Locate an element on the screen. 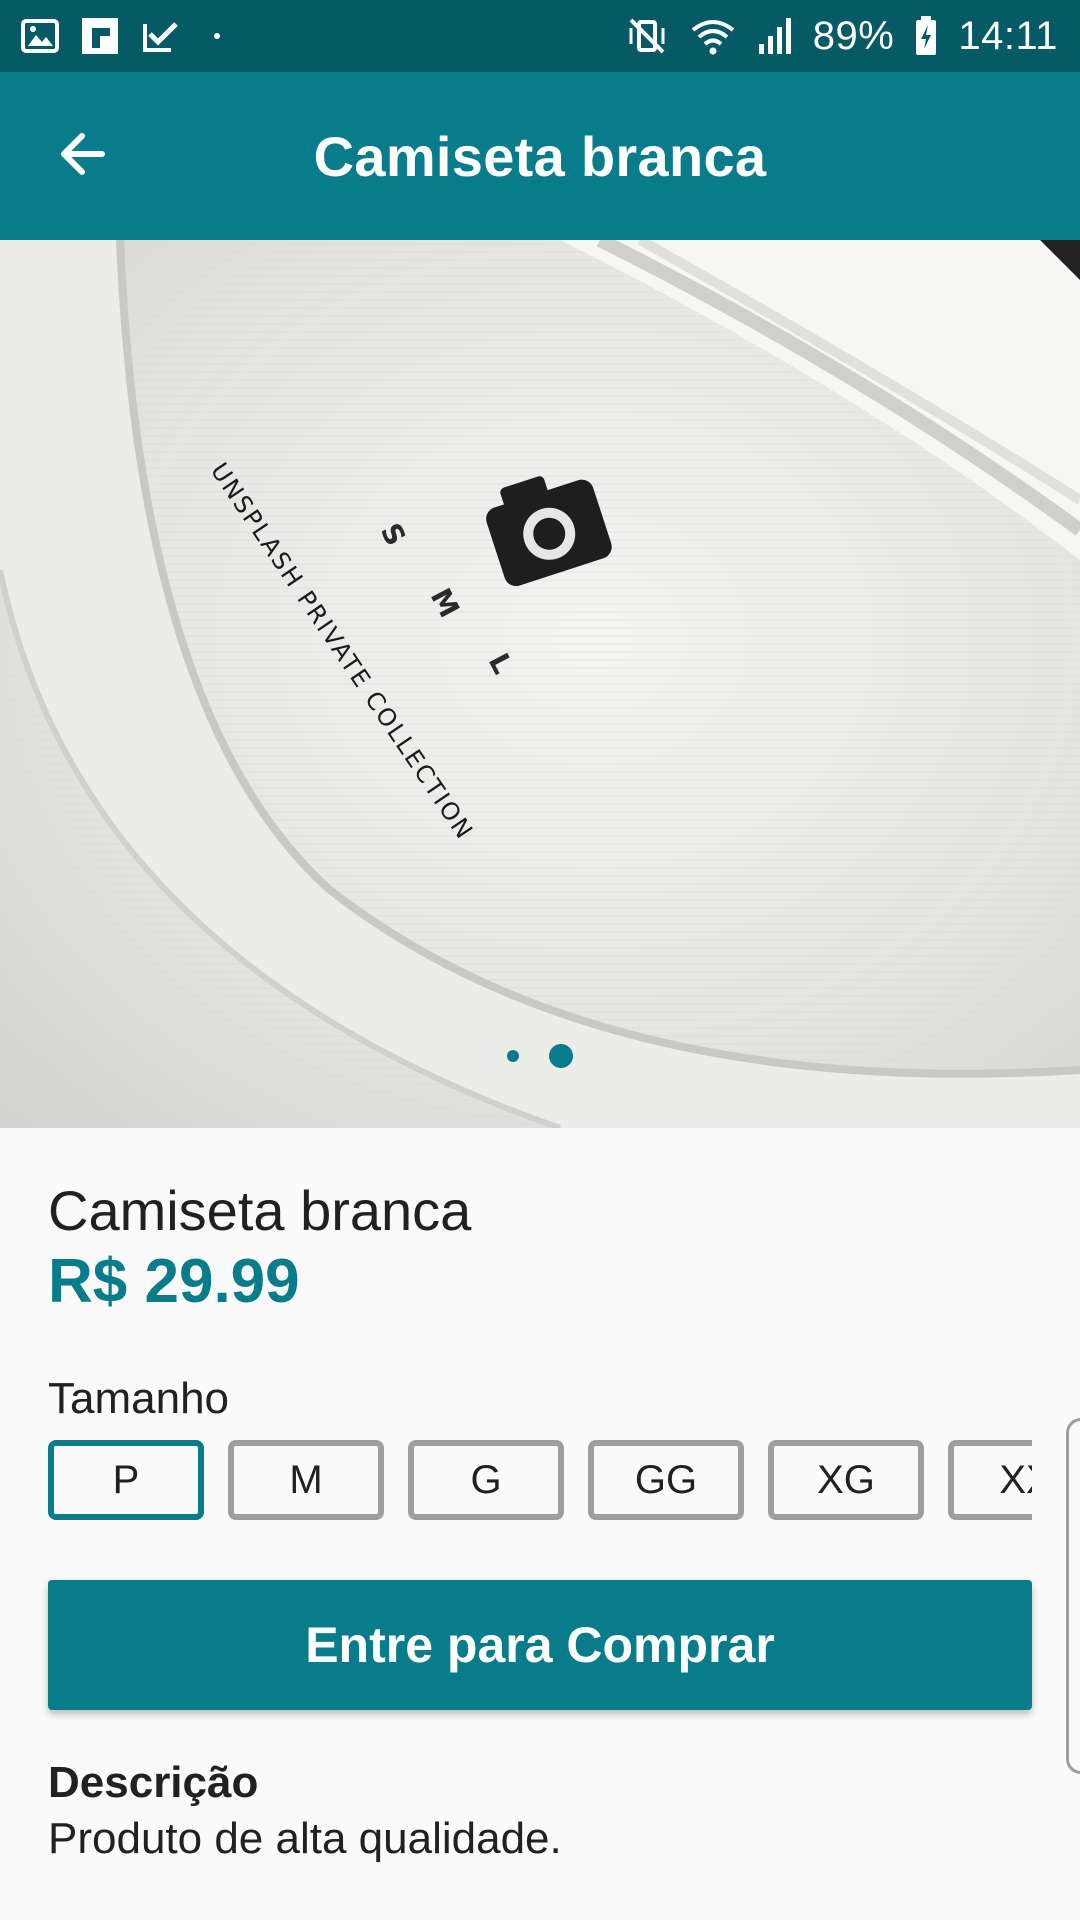 The width and height of the screenshot is (1080, 1920). size-selector: P M G GG XG XX is located at coordinates (540, 1480).